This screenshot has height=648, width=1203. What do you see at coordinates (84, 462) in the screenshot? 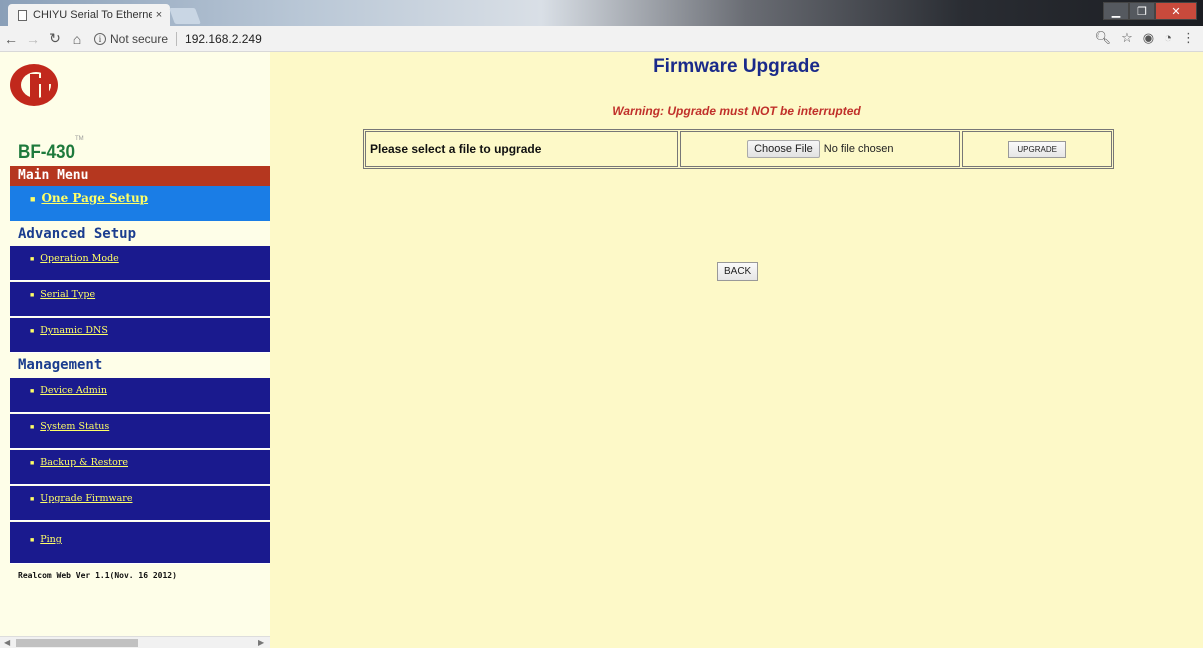
I see `backup-restore-link: Backup & Restore` at bounding box center [84, 462].